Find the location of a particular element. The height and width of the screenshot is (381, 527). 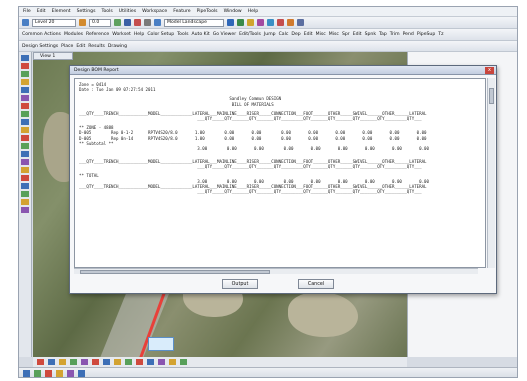

table-icon is located at coordinates (183, 362).